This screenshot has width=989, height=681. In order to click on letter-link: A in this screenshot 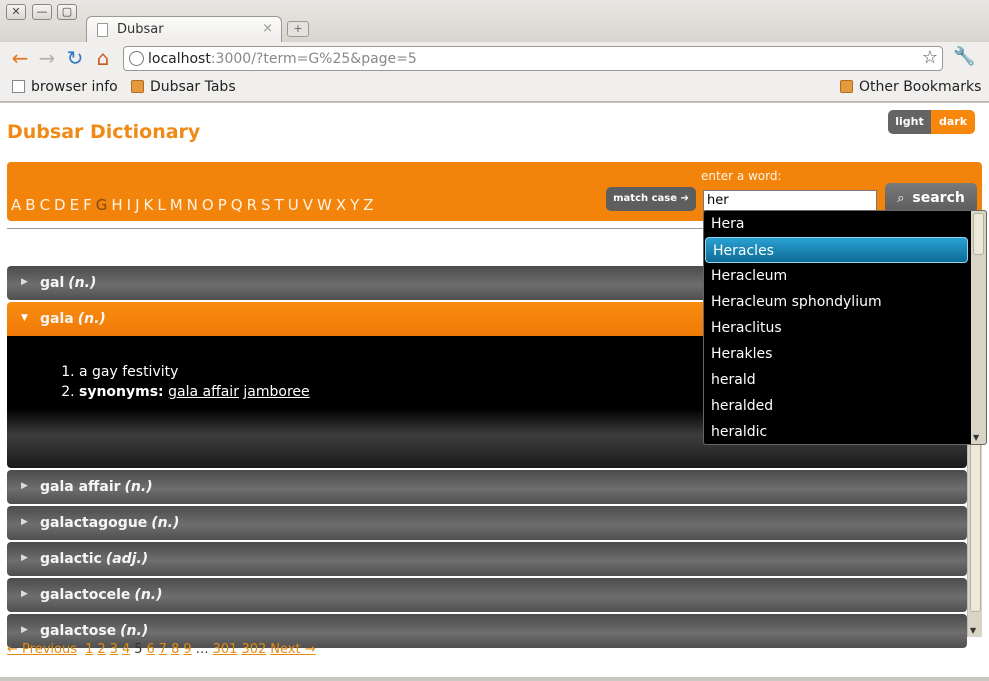, I will do `click(16, 205)`.